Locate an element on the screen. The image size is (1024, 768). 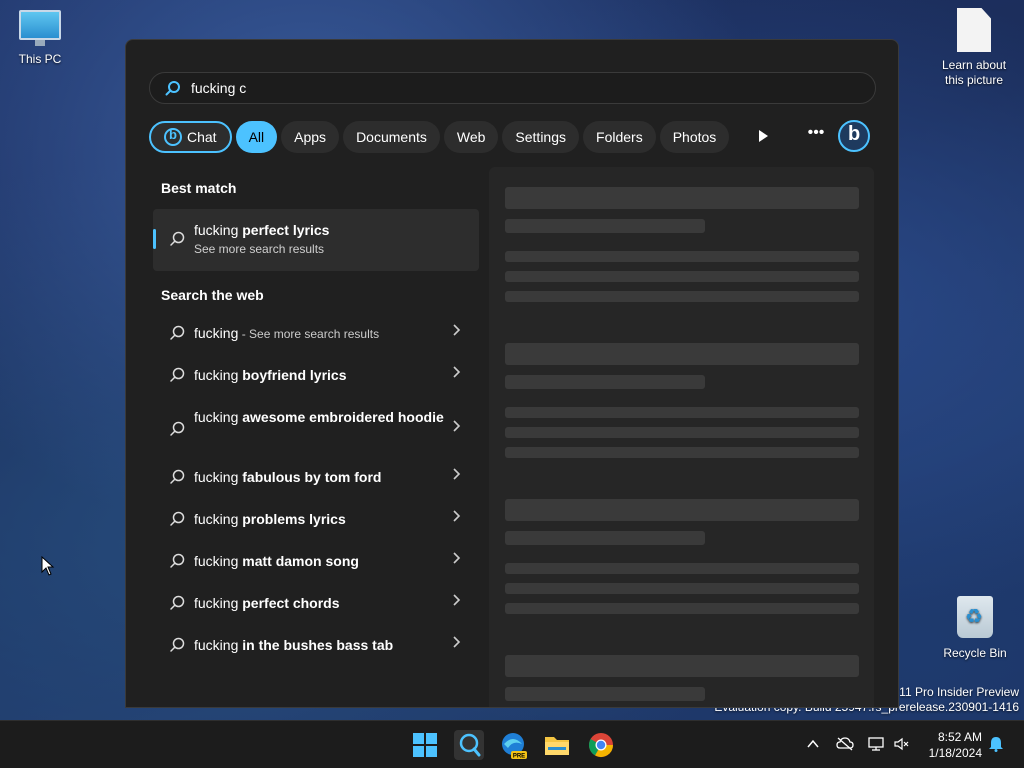
filter-web: Web is located at coordinates (471, 137).